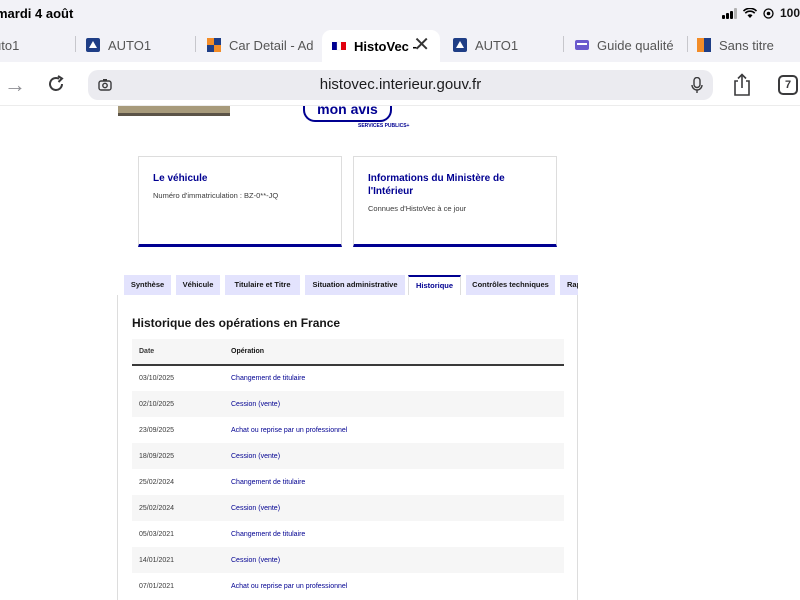  Describe the element at coordinates (704, 45) in the screenshot. I see `sans-titre-favicon` at that location.